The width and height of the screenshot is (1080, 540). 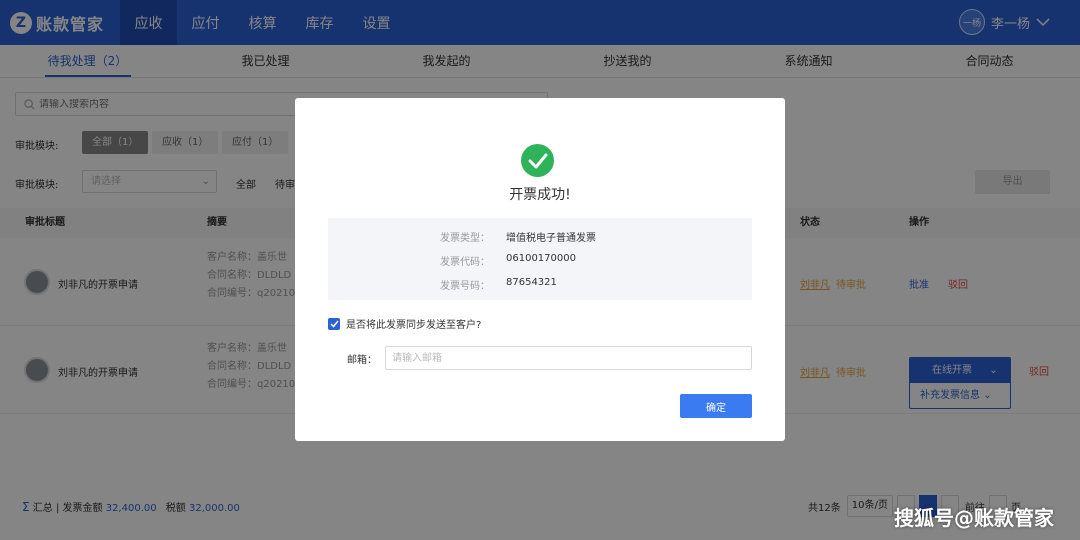 I want to click on check-icon, so click(x=334, y=324).